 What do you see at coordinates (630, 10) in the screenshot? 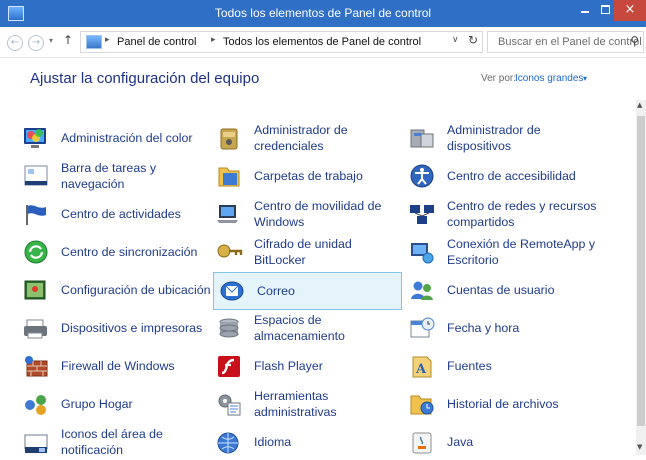
I see `close-button: ×` at bounding box center [630, 10].